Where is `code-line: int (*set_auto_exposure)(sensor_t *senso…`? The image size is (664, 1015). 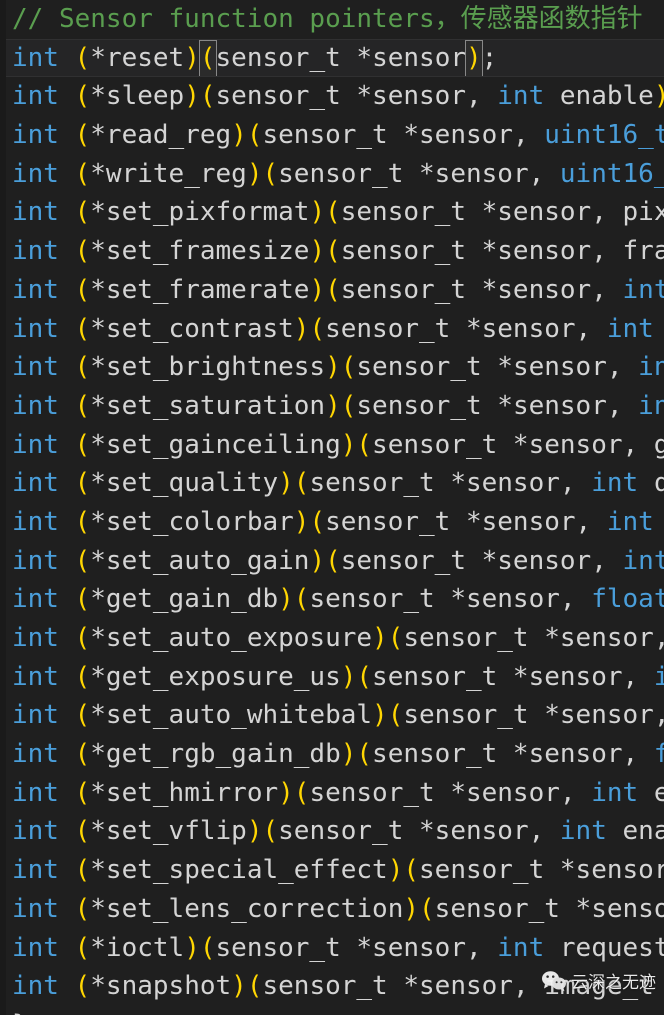 code-line: int (*set_auto_exposure)(sensor_t *senso… is located at coordinates (332, 638).